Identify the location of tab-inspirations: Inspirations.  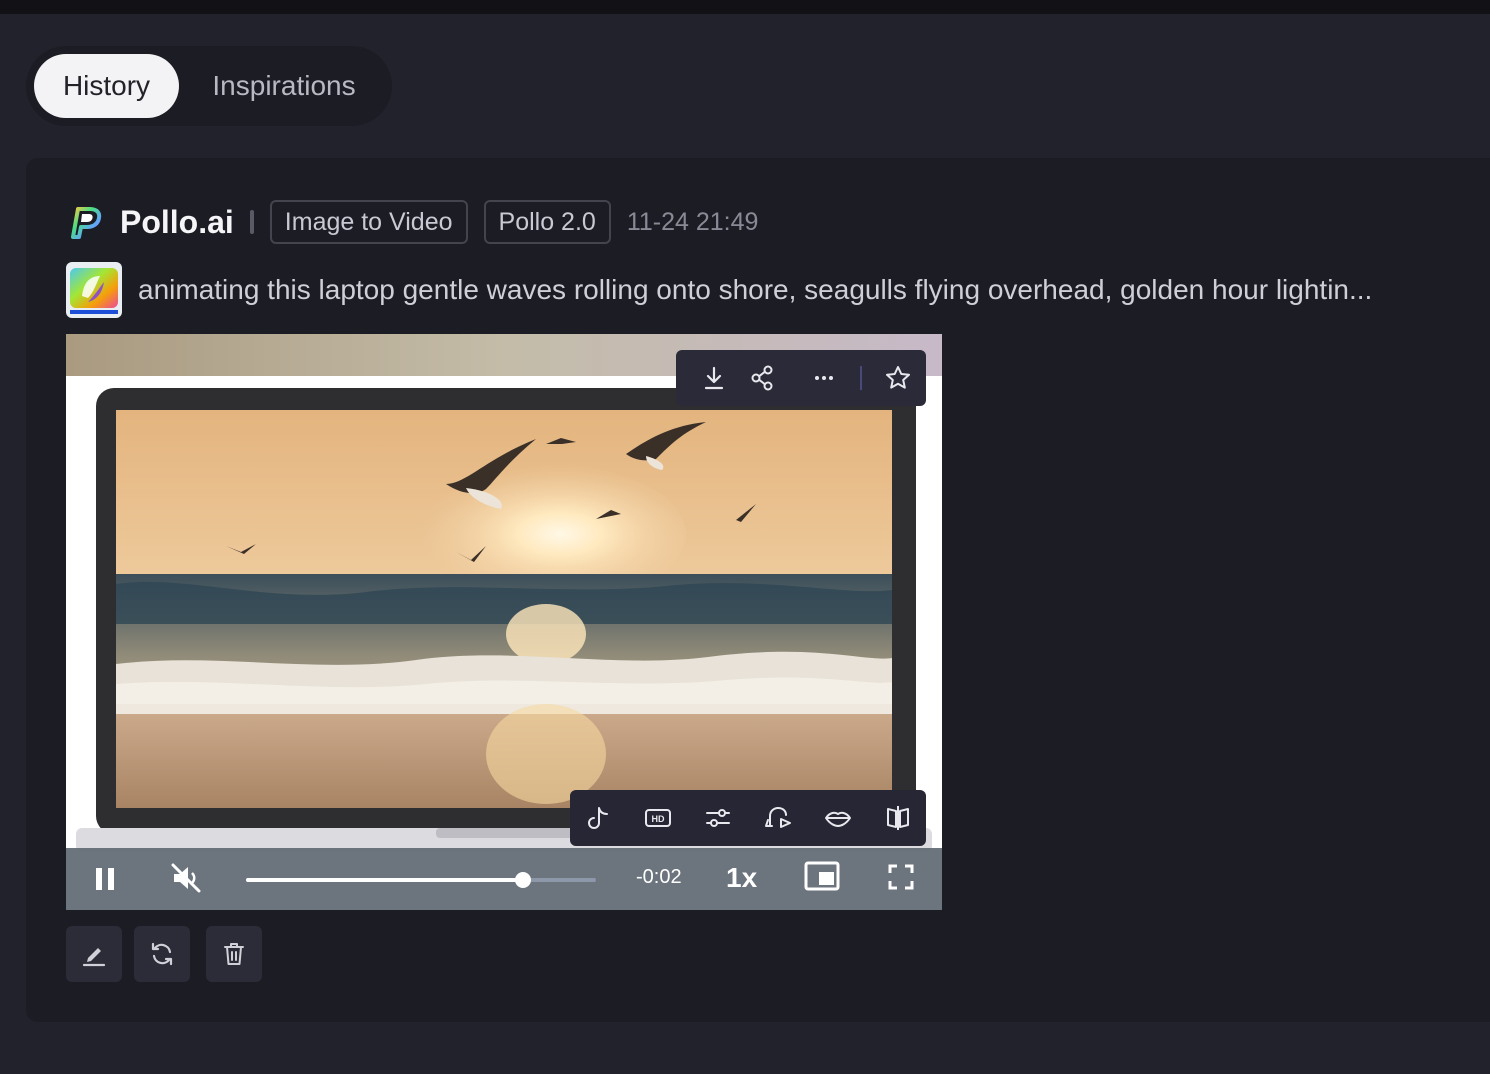
(284, 86).